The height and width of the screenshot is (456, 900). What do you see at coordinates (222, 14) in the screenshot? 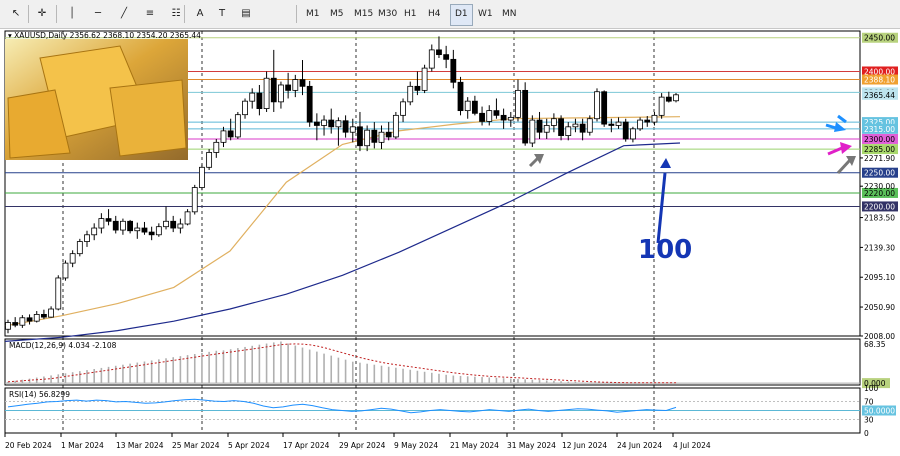
I see `label-icon: T` at bounding box center [222, 14].